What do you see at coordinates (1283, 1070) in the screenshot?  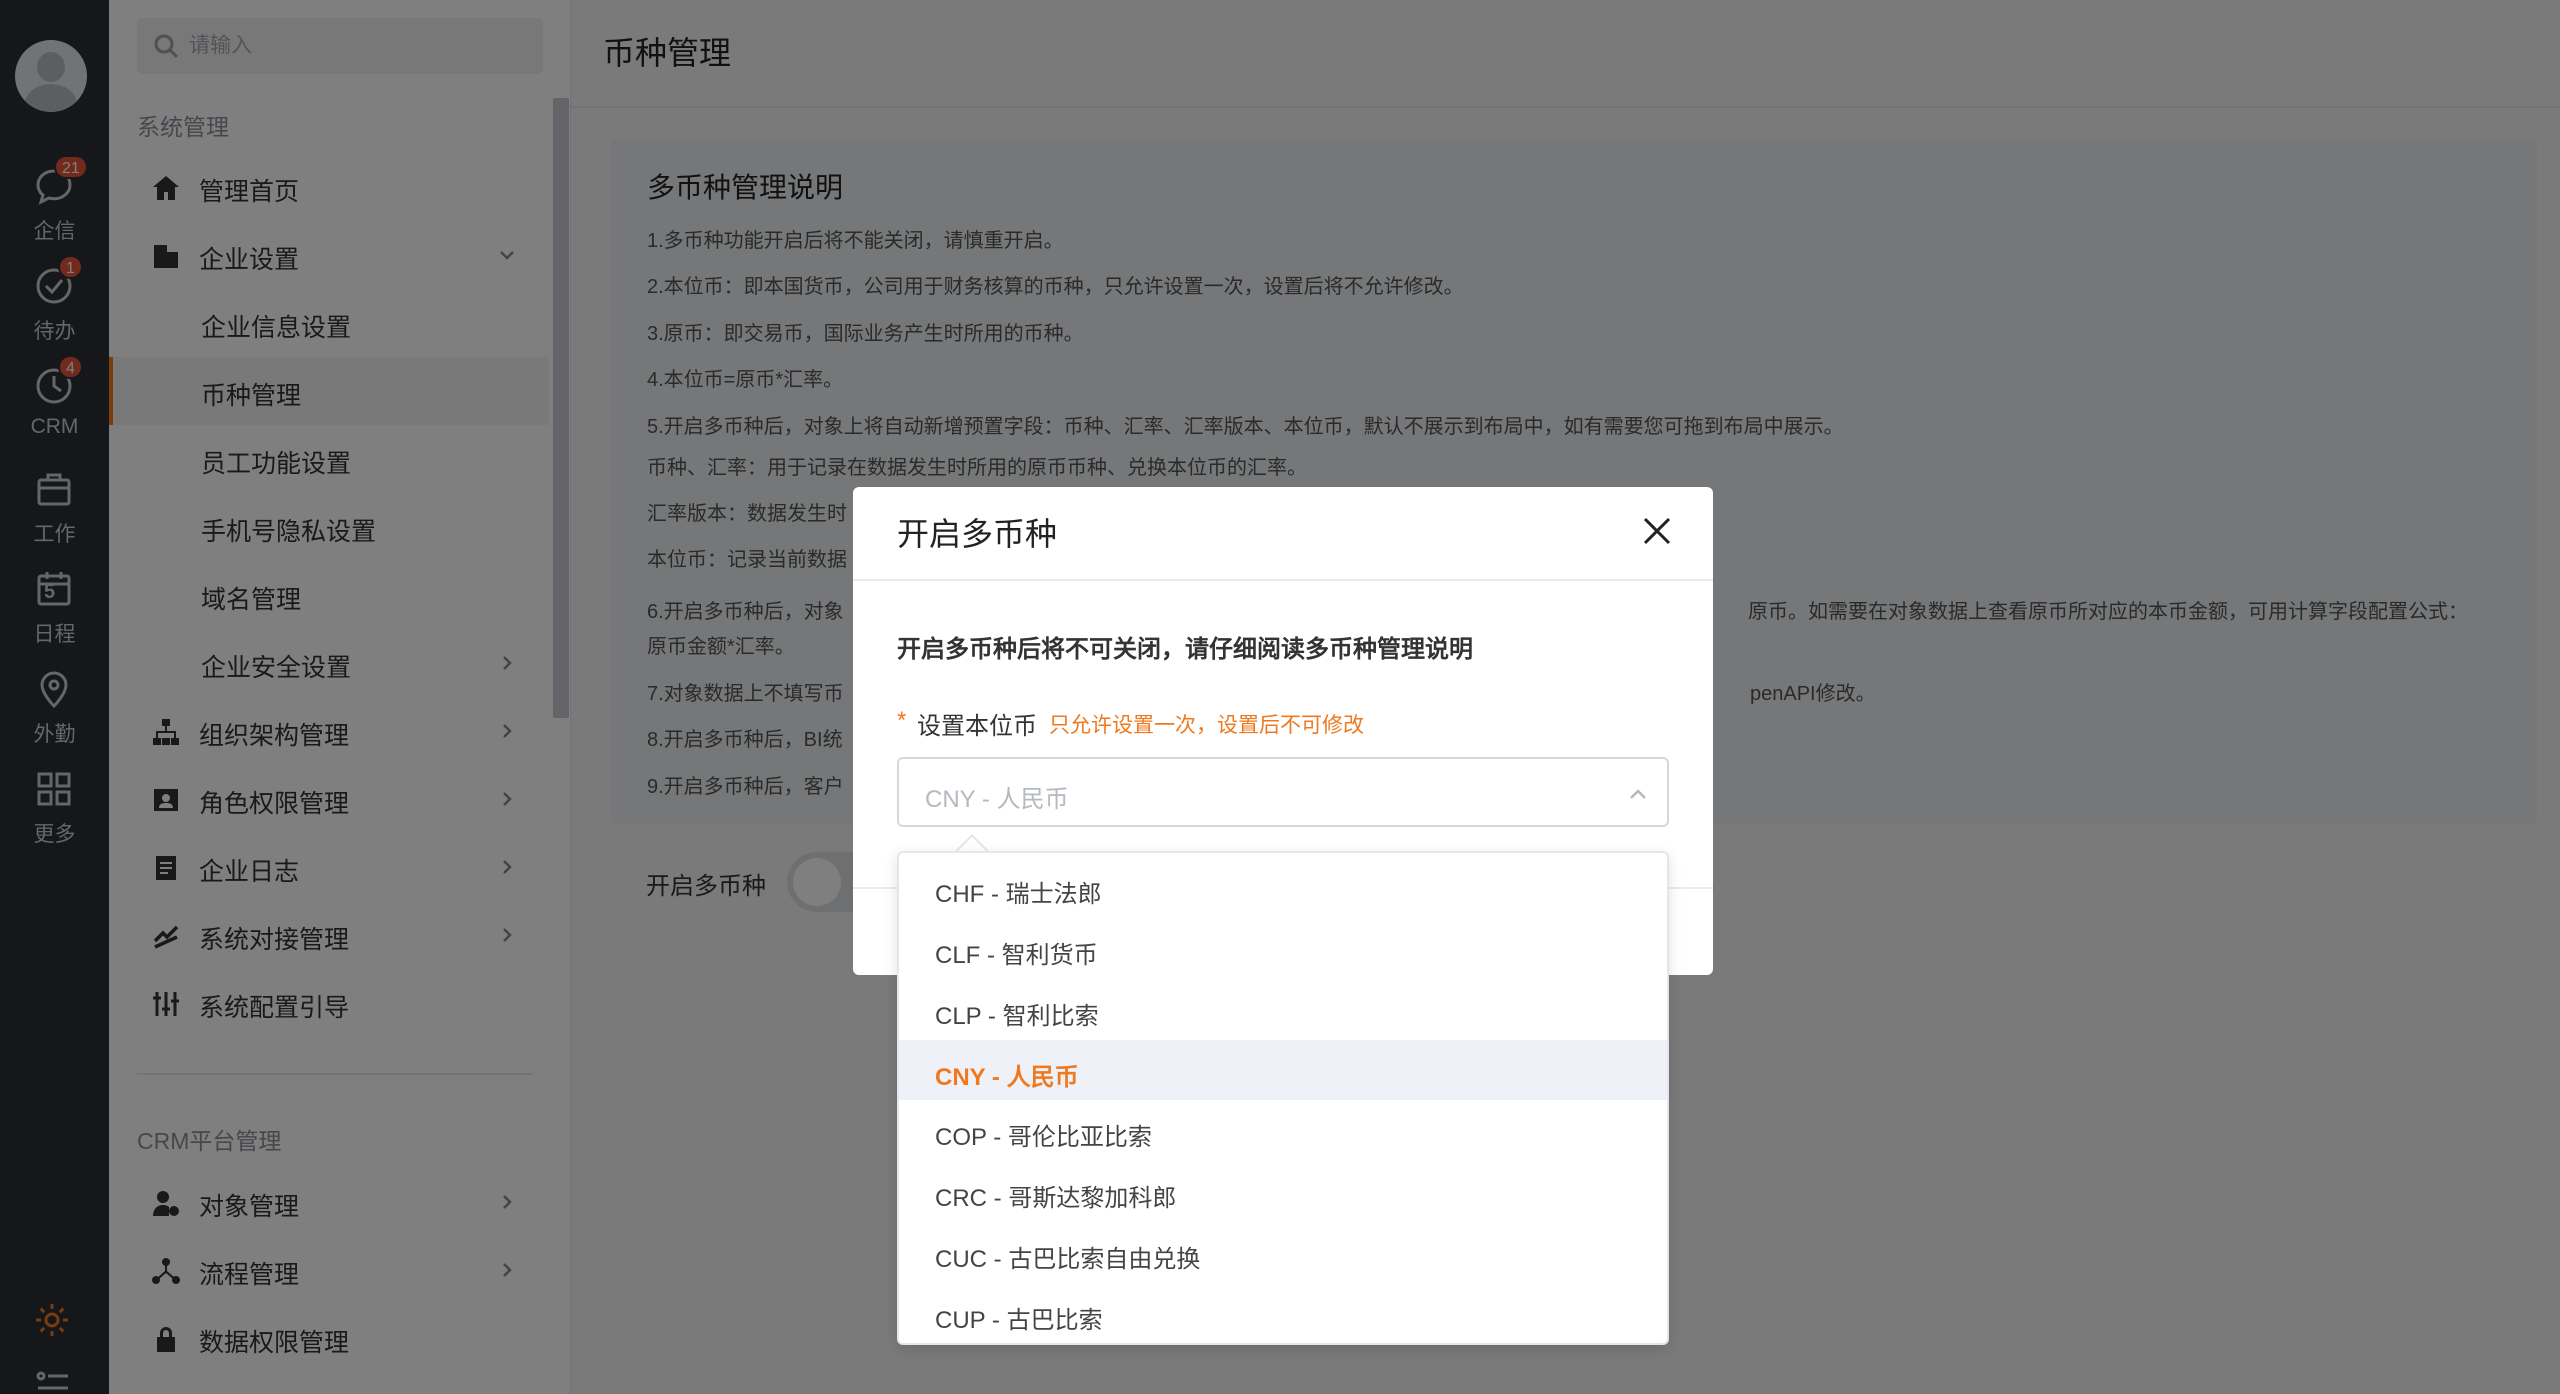 I see `dropdown-option-selected: CNY - 人民币` at bounding box center [1283, 1070].